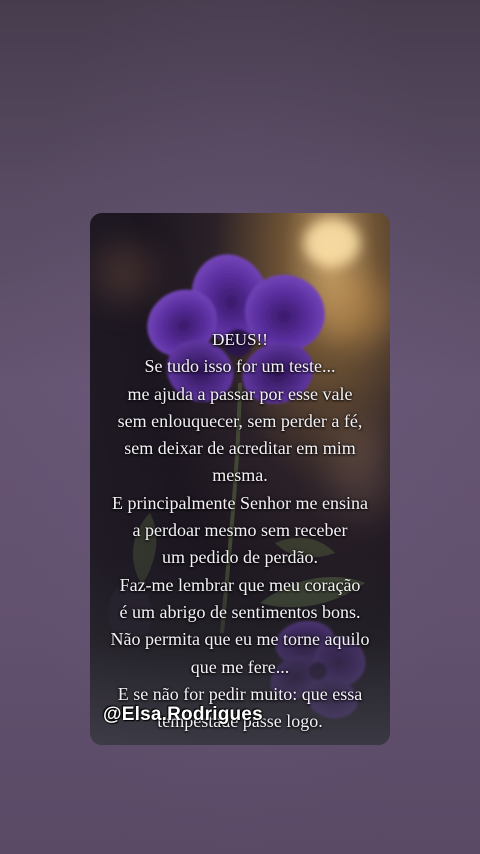 Image resolution: width=480 pixels, height=854 pixels. What do you see at coordinates (183, 714) in the screenshot?
I see `author-watermark: @Elsa.Rodrigues` at bounding box center [183, 714].